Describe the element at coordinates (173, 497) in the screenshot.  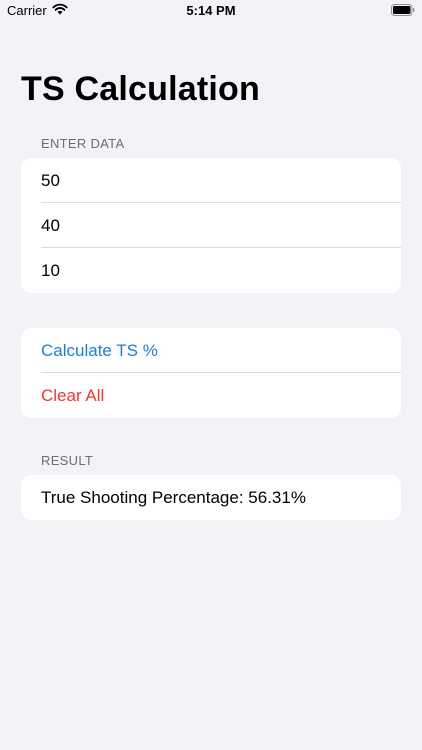
I see `result-text: True Shooting Percentage: 56.31%` at that location.